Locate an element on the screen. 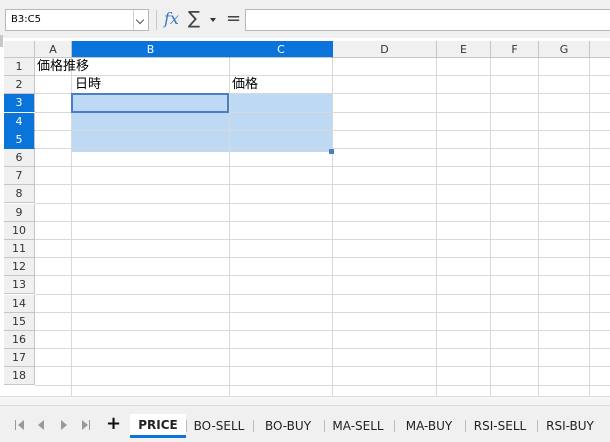 The width and height of the screenshot is (610, 442). function-wizard-icon: fx is located at coordinates (171, 18).